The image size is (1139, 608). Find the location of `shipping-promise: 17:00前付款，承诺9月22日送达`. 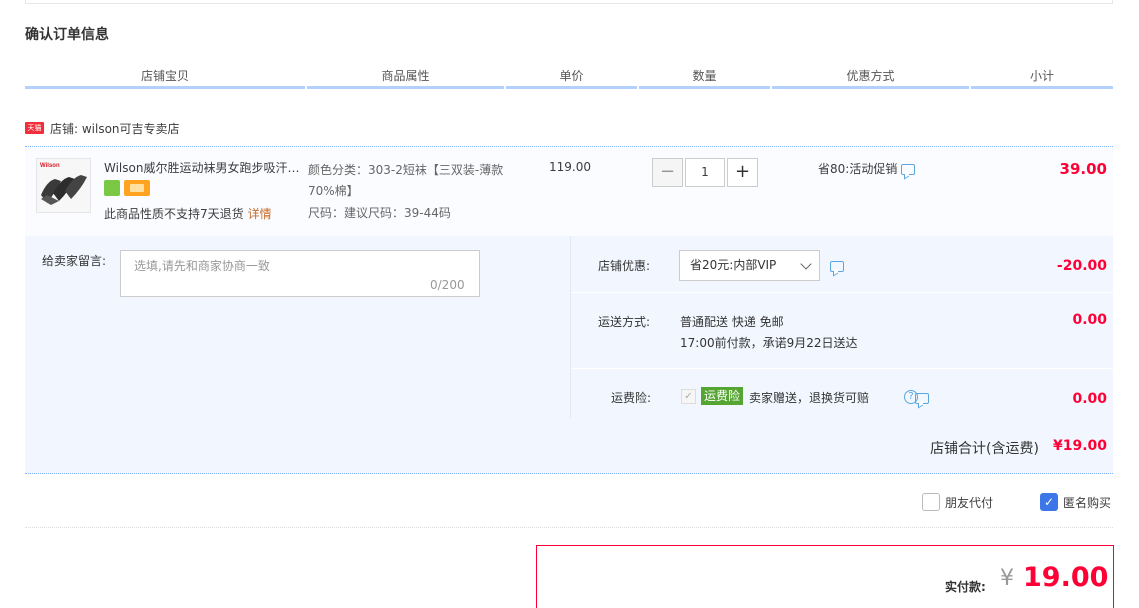

shipping-promise: 17:00前付款，承诺9月22日送达 is located at coordinates (769, 343).